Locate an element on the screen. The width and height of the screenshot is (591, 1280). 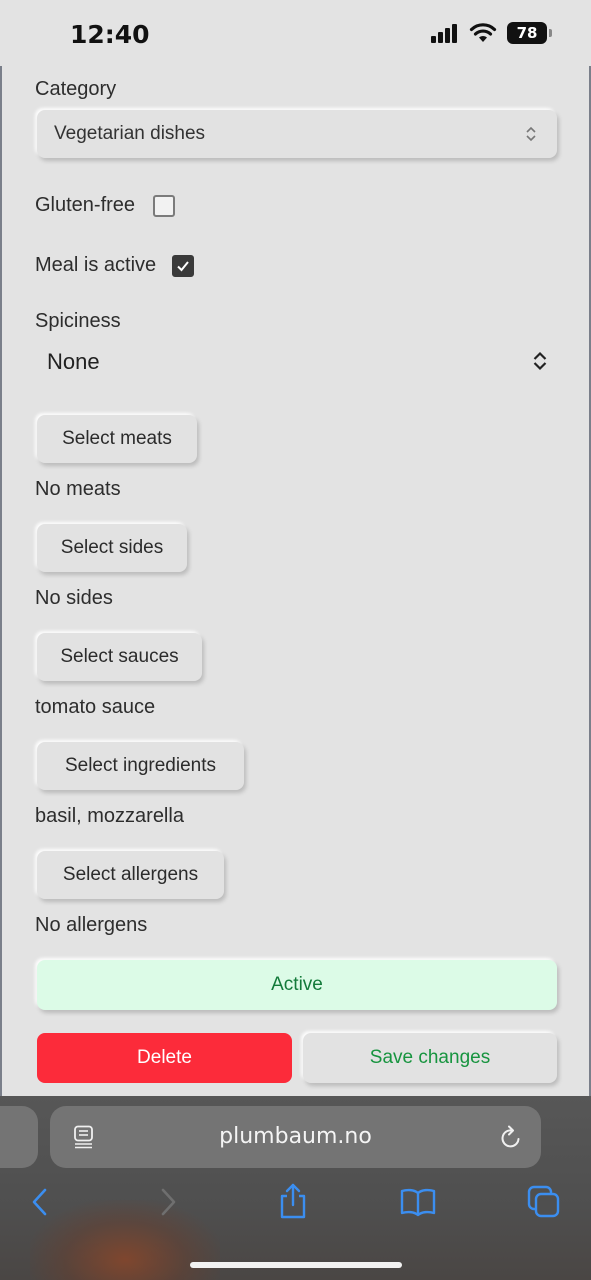
category-label: Category is located at coordinates (76, 89).